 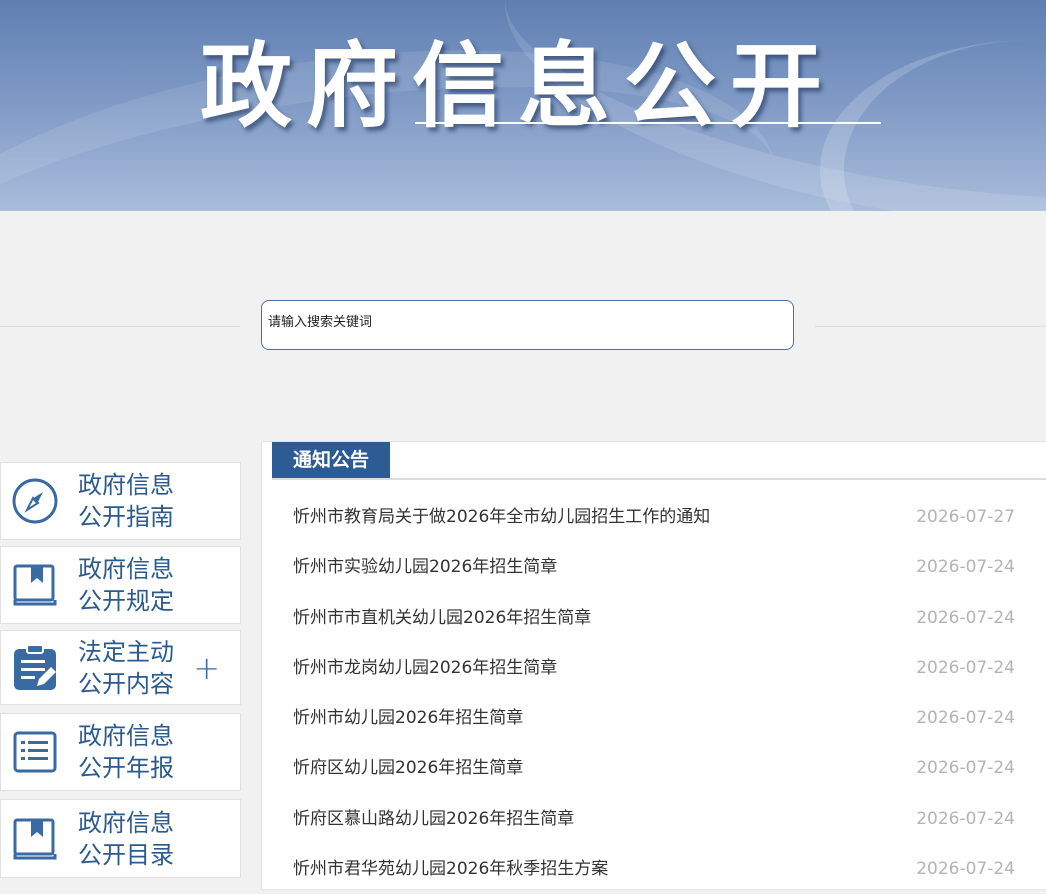 I want to click on nav-item-guide: 政府信息 公开指南, so click(x=120, y=501).